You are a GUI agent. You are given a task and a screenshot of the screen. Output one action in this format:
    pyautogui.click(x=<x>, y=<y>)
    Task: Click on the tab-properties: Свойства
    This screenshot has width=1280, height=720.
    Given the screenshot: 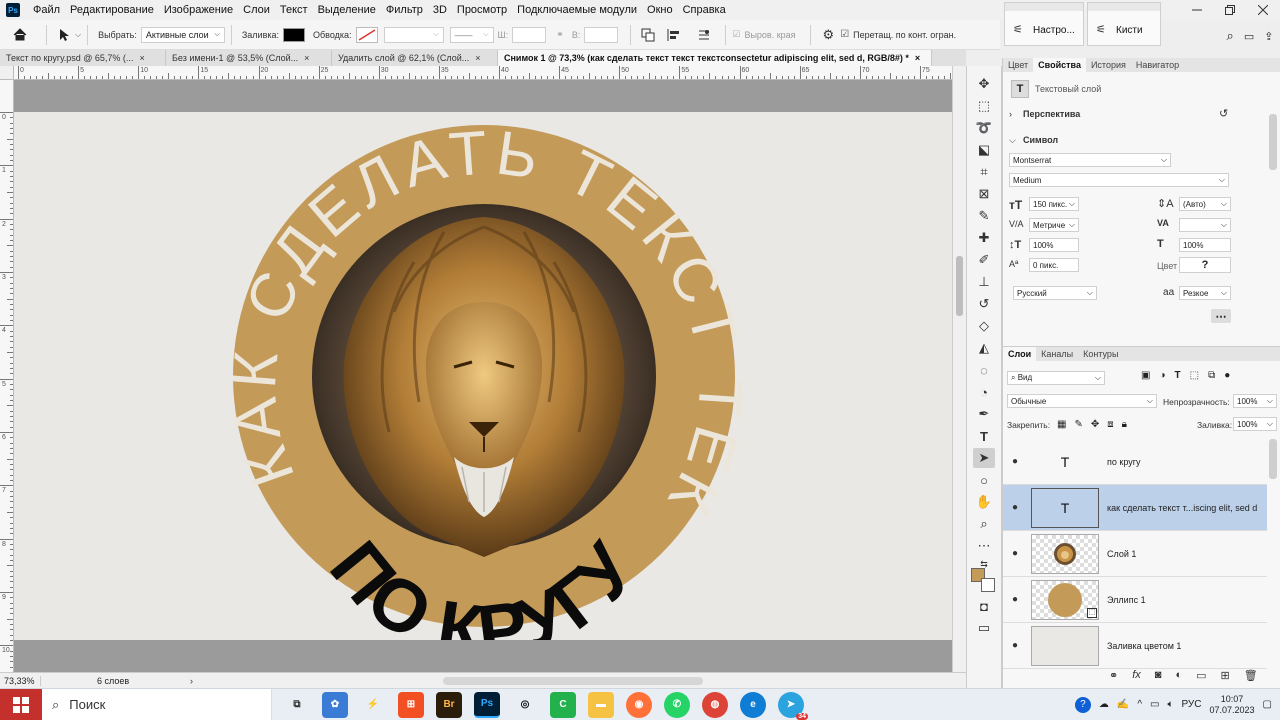 What is the action you would take?
    pyautogui.click(x=1059, y=65)
    